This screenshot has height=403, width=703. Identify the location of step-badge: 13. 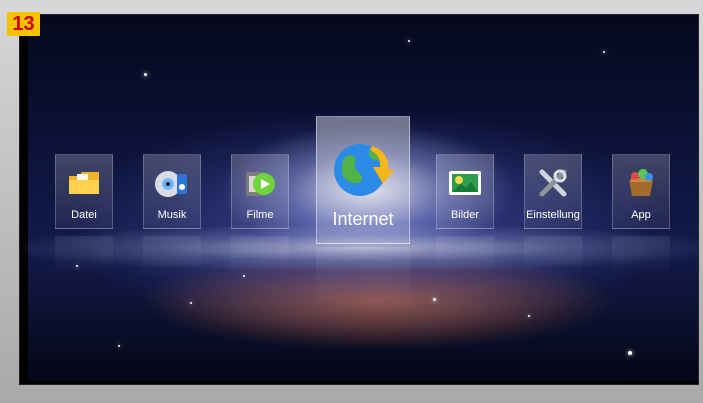
(23, 24).